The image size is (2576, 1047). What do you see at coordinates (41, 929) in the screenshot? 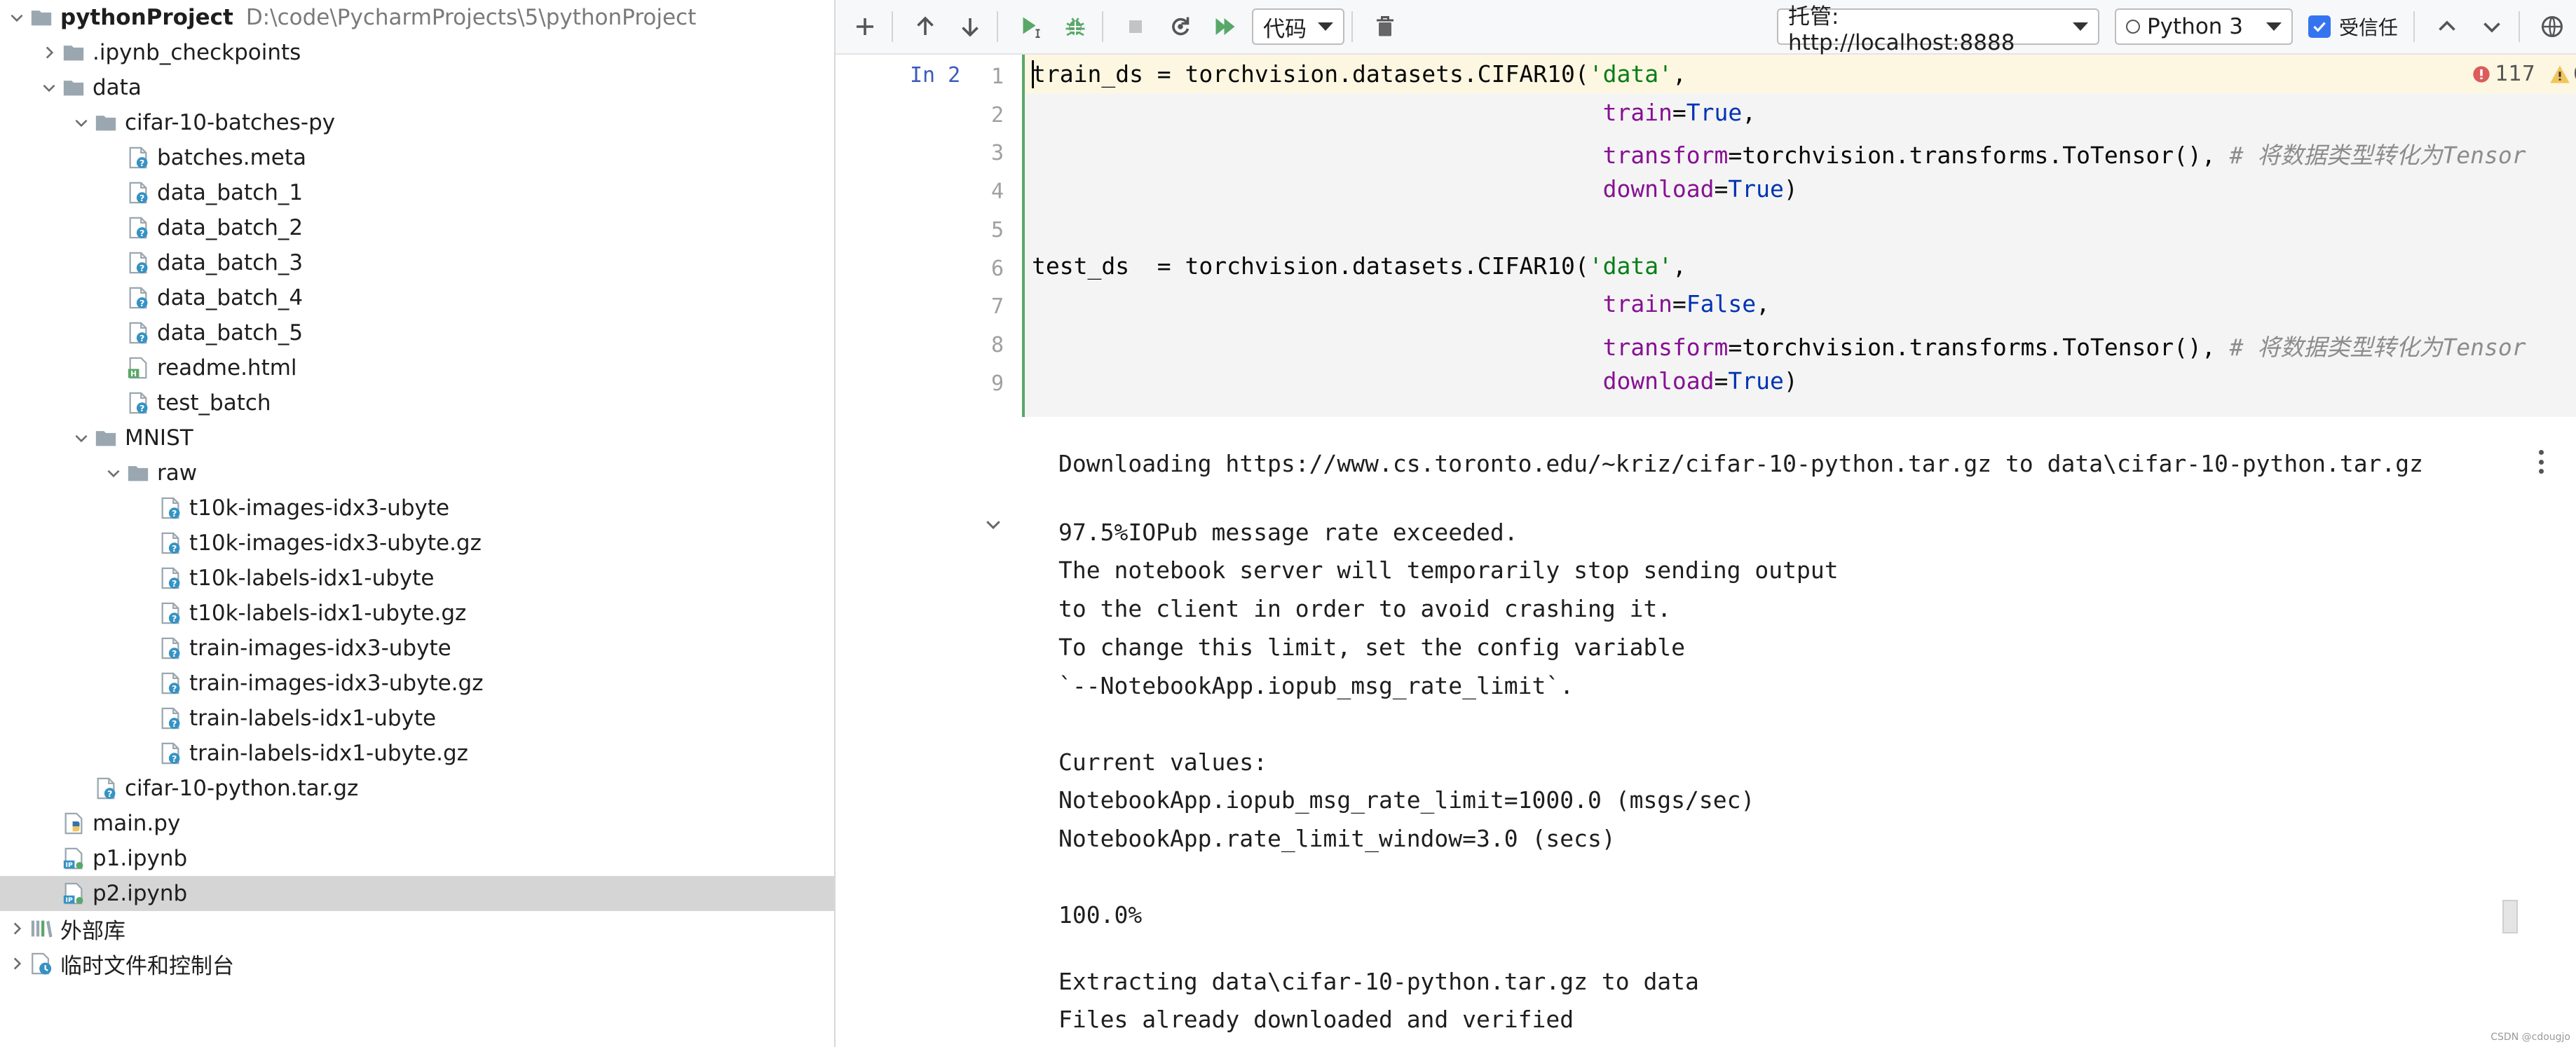
I see `library-icon` at bounding box center [41, 929].